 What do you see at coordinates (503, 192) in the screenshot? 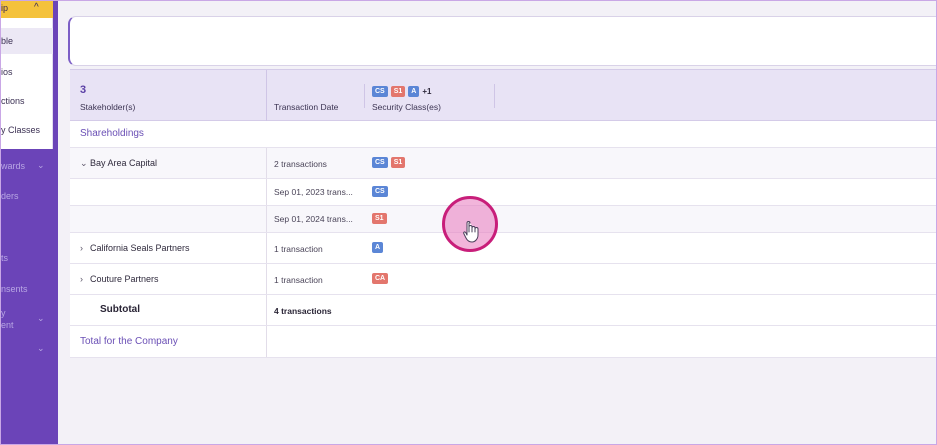
I see `table-row: Sep 01, 2023 trans... CS` at bounding box center [503, 192].